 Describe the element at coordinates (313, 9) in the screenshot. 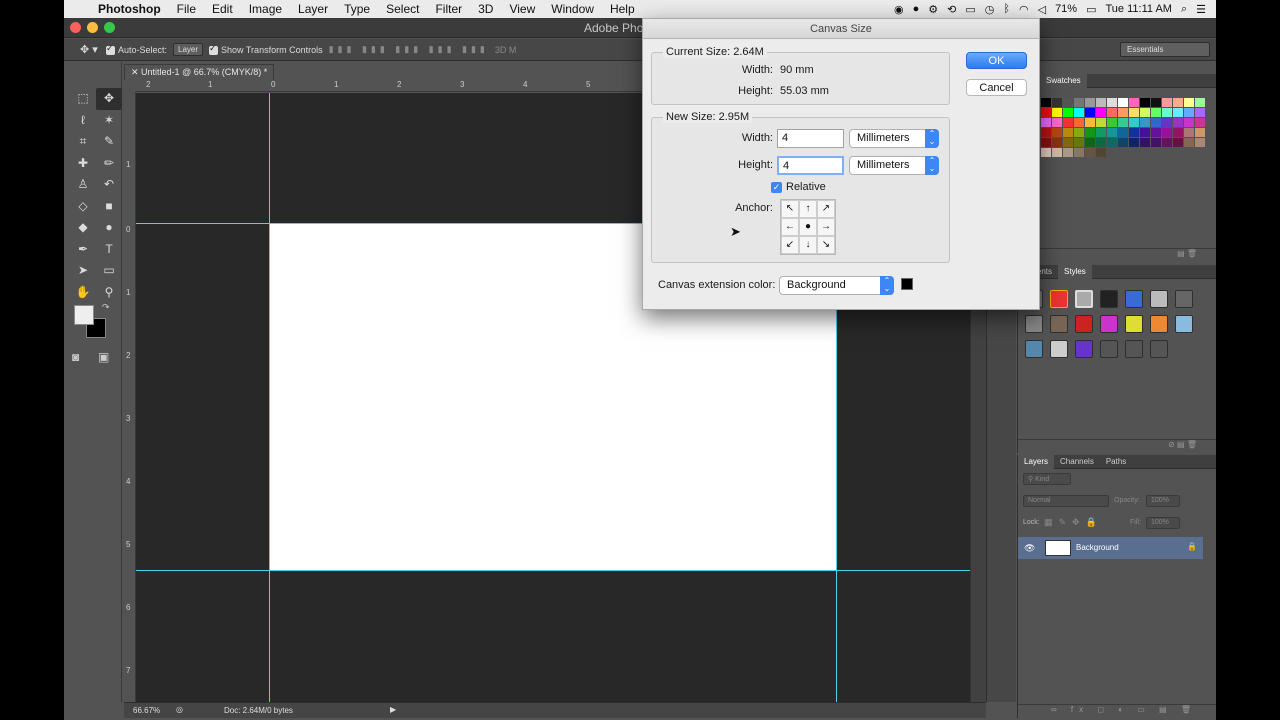

I see `menu-layer: Layer` at that location.